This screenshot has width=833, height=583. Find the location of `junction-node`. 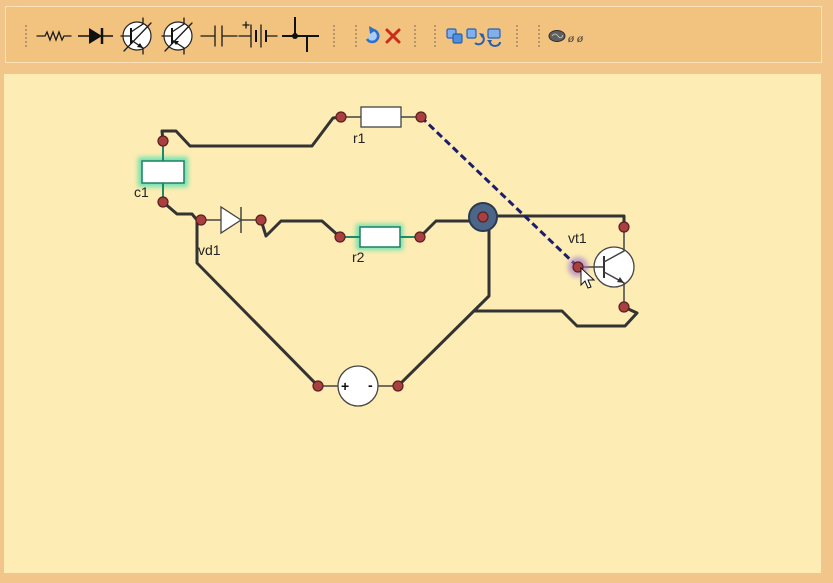

junction-node is located at coordinates (483, 217).